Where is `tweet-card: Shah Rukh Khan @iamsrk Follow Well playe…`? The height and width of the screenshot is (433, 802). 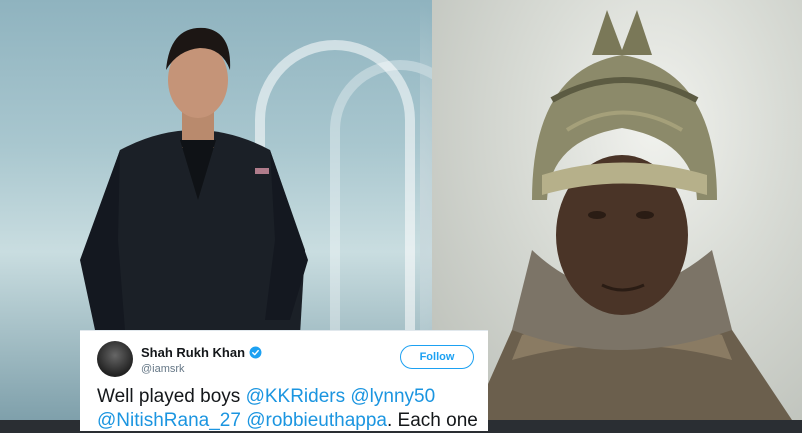
tweet-card: Shah Rukh Khan @iamsrk Follow Well playe… is located at coordinates (284, 380).